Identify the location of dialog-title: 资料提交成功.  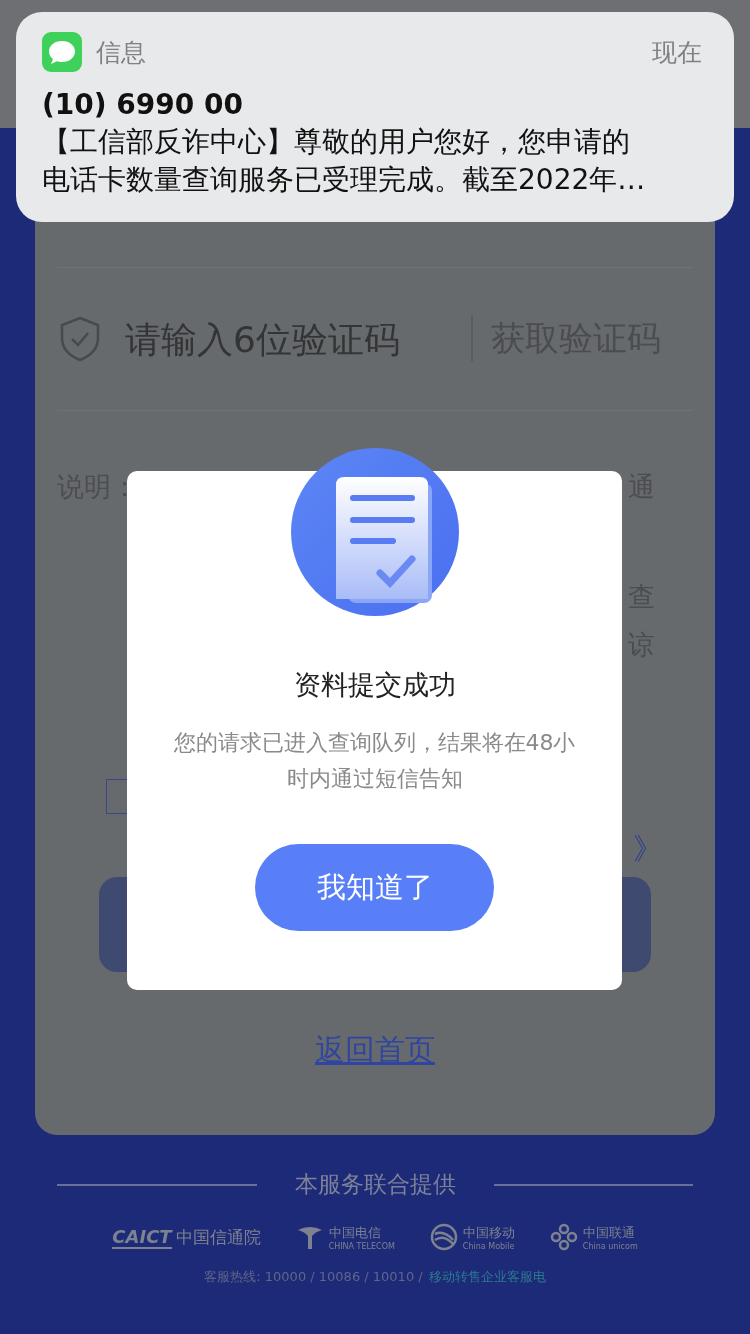
(374, 685).